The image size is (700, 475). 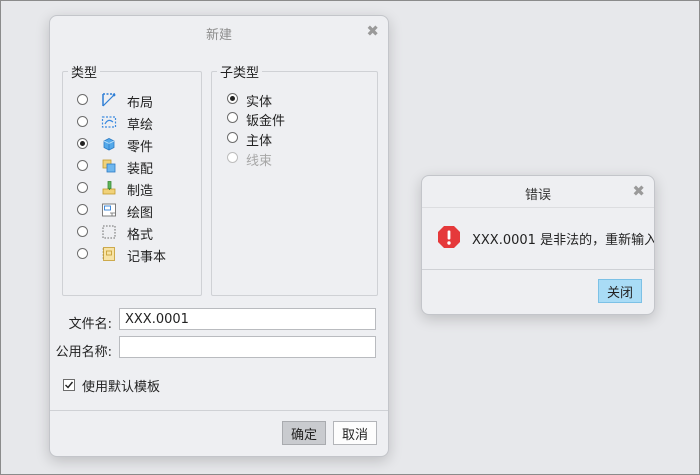 What do you see at coordinates (109, 232) in the screenshot?
I see `format-icon` at bounding box center [109, 232].